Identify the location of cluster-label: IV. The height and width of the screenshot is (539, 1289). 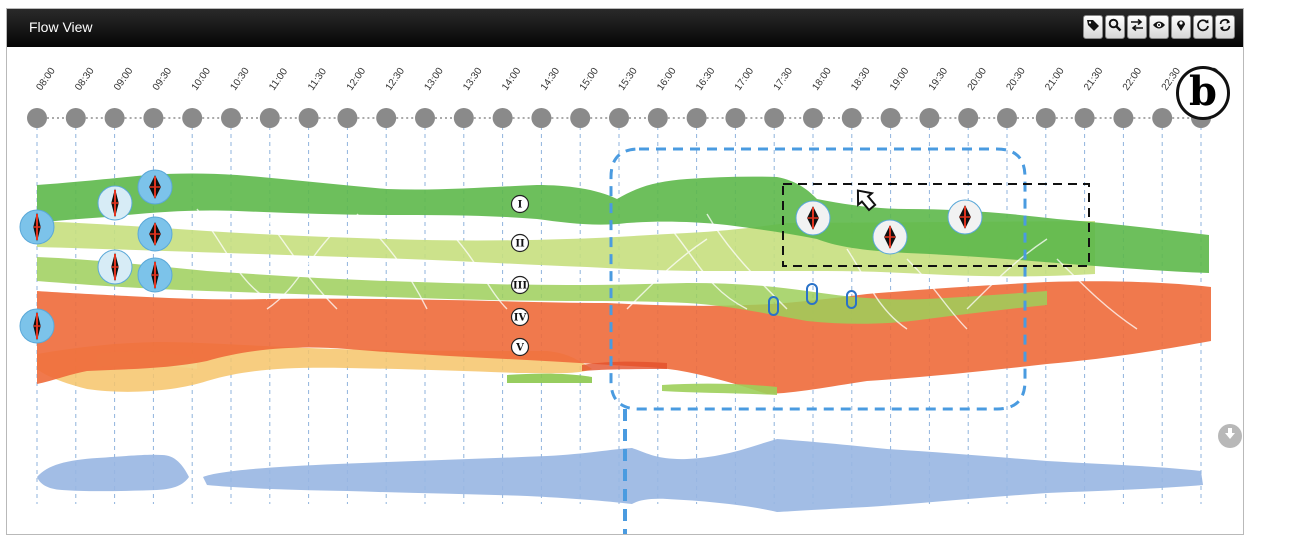
(520, 317).